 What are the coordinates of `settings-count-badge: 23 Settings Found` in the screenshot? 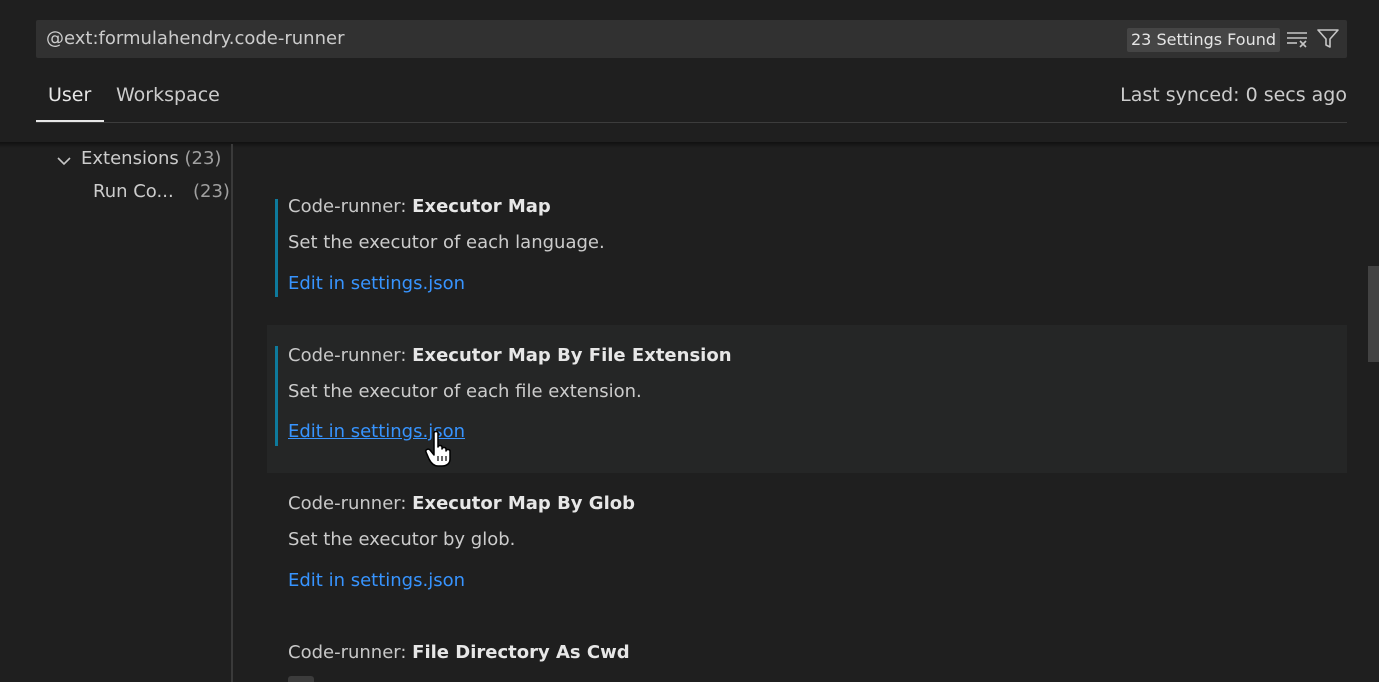 It's located at (1204, 40).